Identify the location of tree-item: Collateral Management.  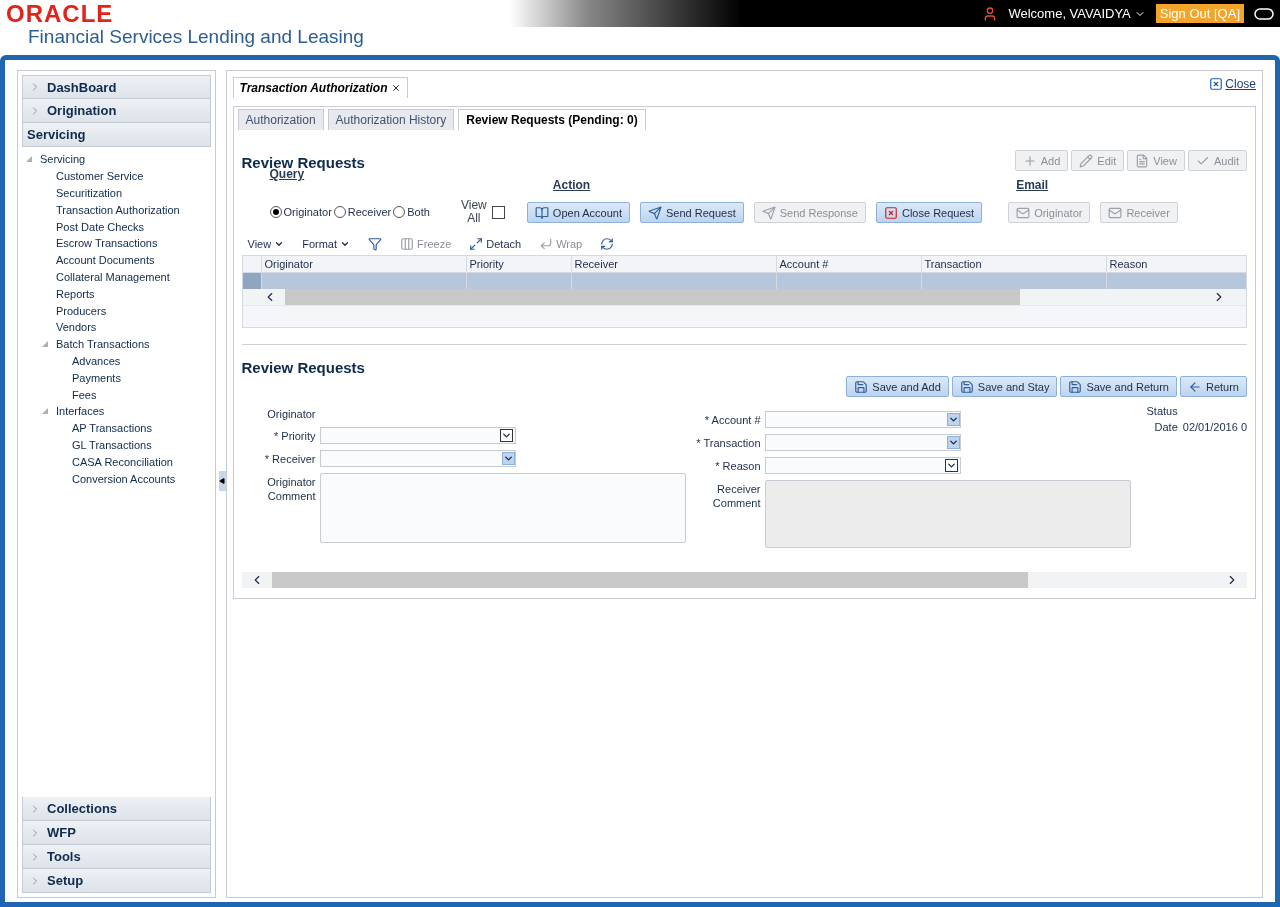
(113, 276).